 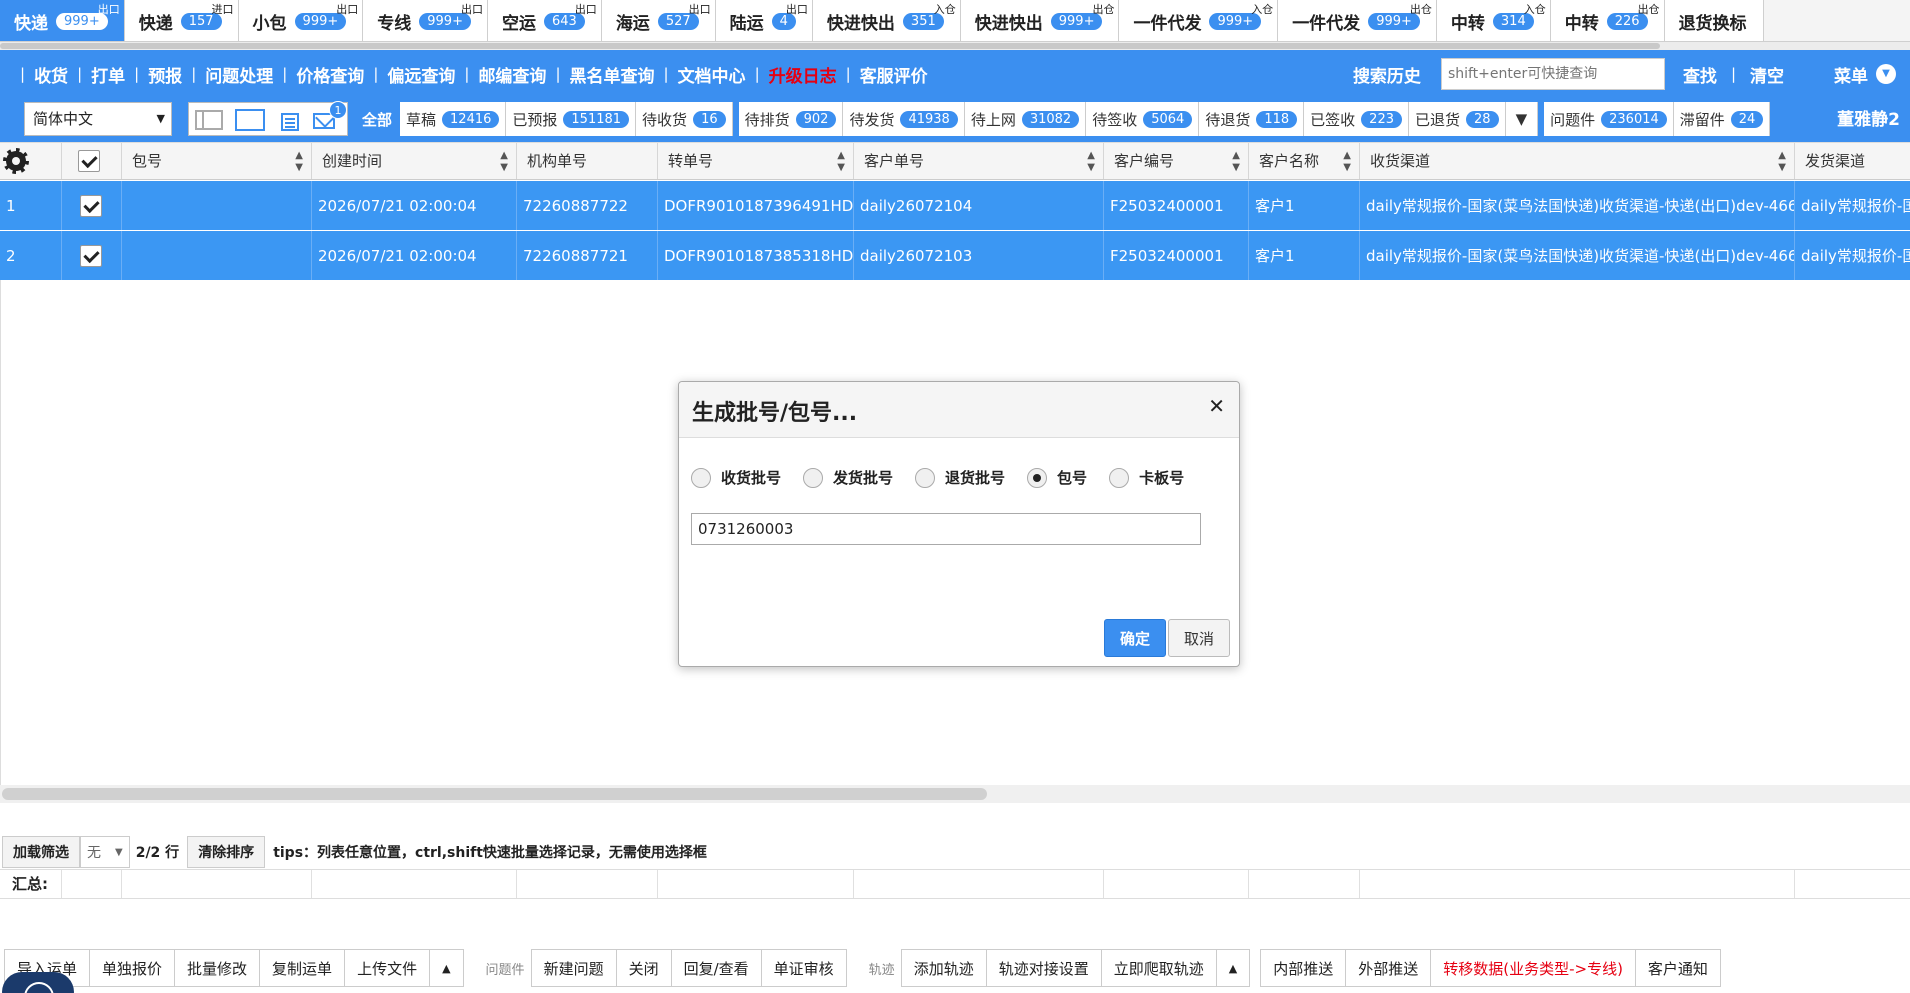 What do you see at coordinates (1389, 968) in the screenshot?
I see `external-push-button: 外部推送` at bounding box center [1389, 968].